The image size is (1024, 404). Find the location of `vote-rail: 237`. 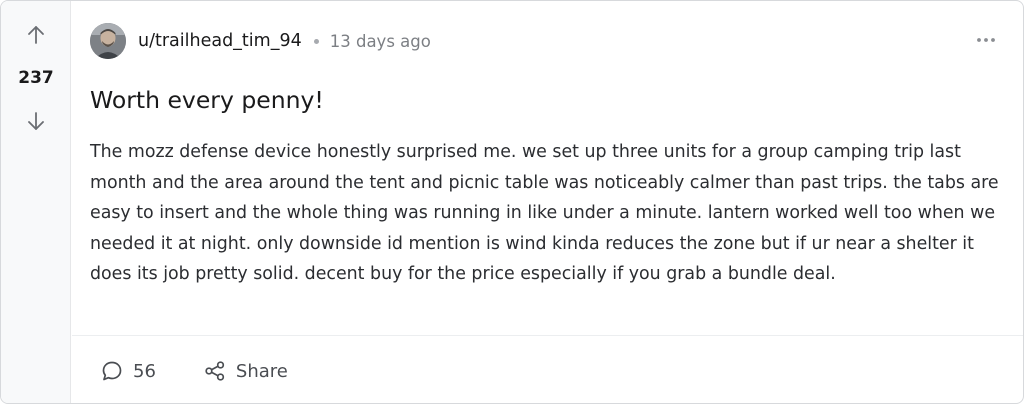

vote-rail: 237 is located at coordinates (36, 202).